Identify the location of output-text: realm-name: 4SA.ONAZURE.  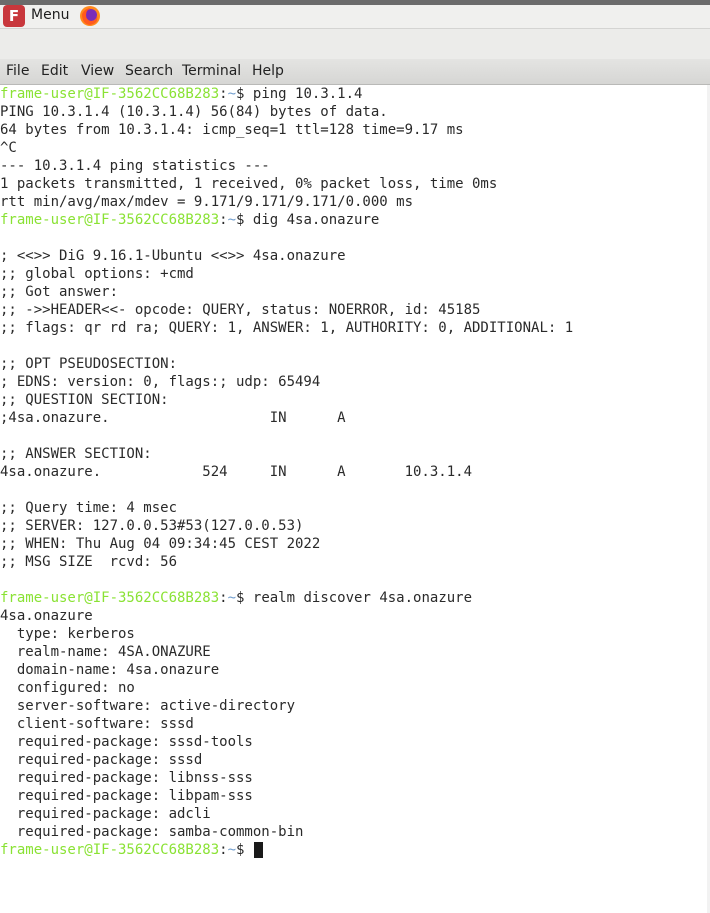
(105, 652).